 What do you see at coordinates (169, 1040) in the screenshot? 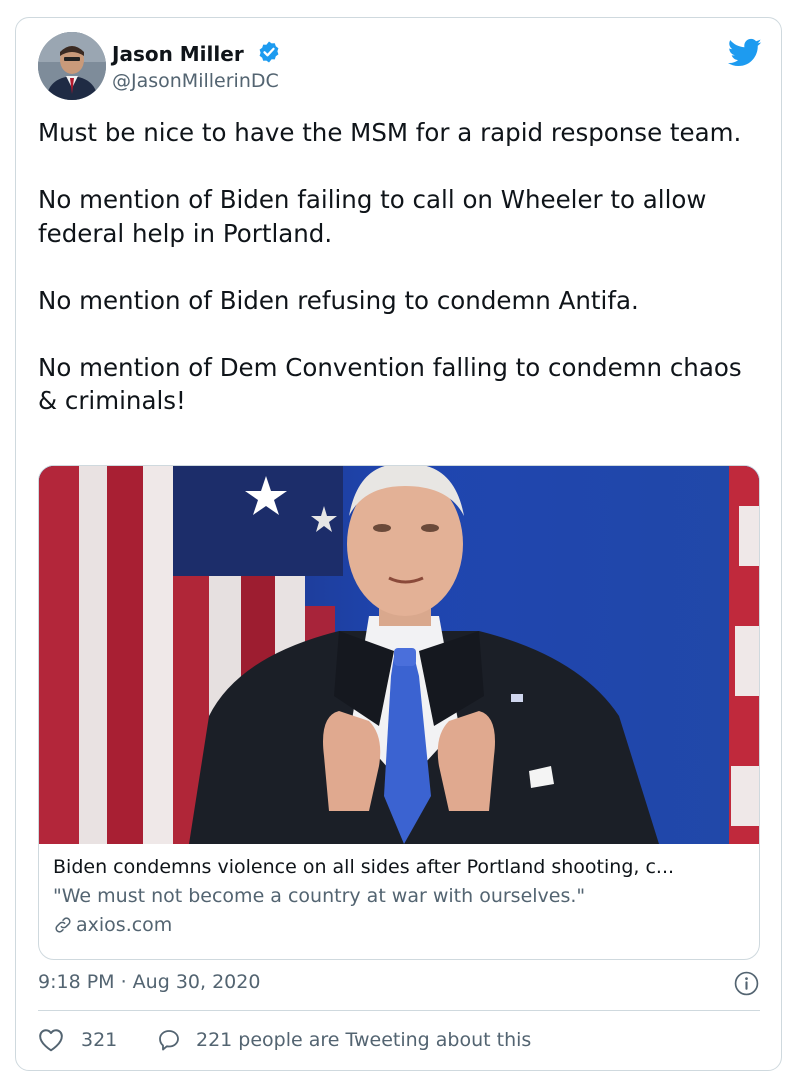
I see `speech-bubble-icon` at bounding box center [169, 1040].